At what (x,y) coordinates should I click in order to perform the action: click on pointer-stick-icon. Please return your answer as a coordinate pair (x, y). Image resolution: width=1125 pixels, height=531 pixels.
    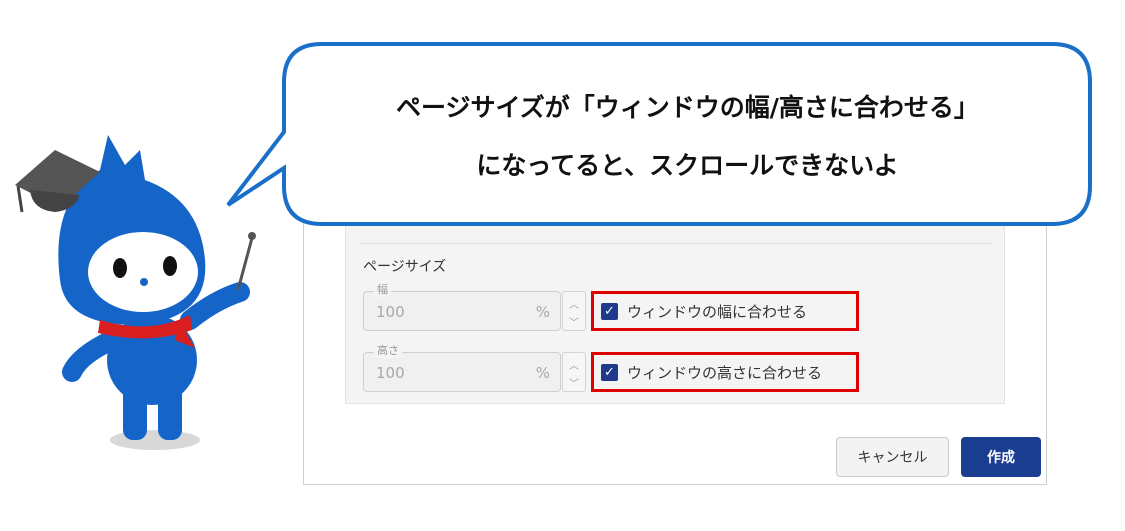
    Looking at the image, I should click on (246, 261).